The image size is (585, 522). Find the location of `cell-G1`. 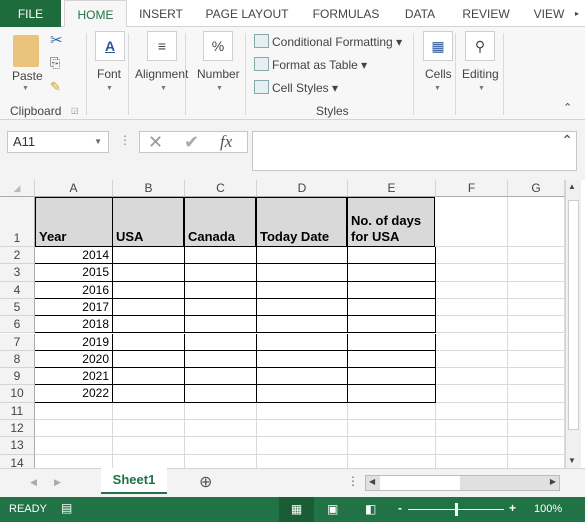

cell-G1 is located at coordinates (536, 222).